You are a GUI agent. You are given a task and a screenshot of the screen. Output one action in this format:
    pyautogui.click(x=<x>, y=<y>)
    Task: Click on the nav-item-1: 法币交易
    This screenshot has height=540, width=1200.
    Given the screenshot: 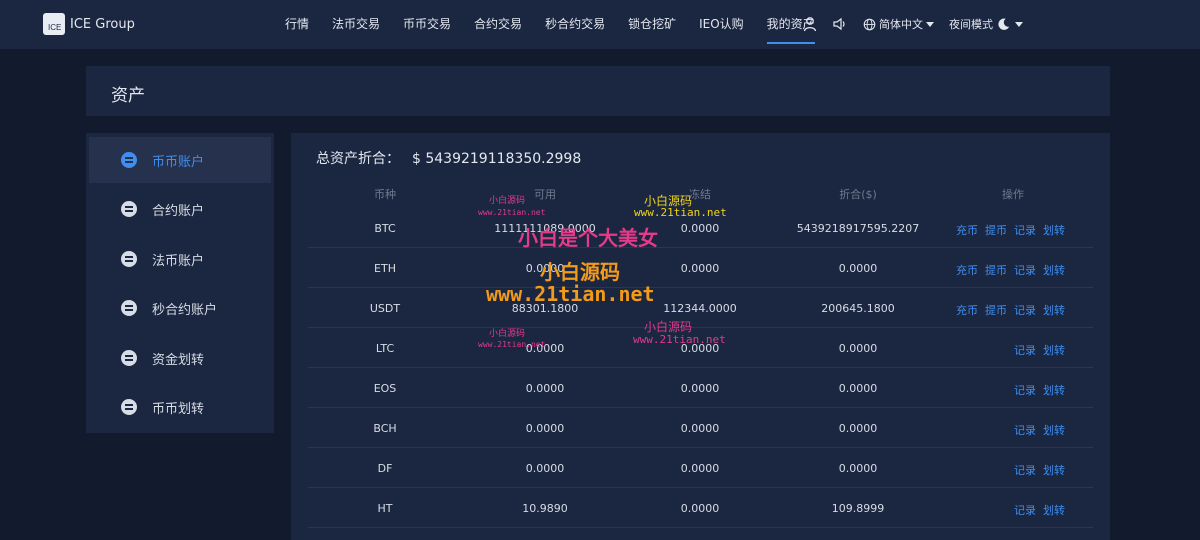 What is the action you would take?
    pyautogui.click(x=356, y=24)
    